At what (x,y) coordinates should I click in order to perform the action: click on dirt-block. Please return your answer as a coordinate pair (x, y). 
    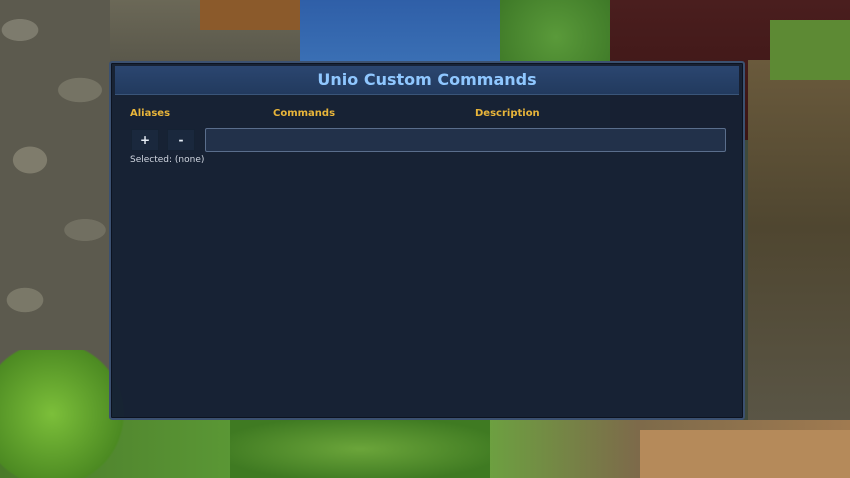
    Looking at the image, I should click on (250, 15).